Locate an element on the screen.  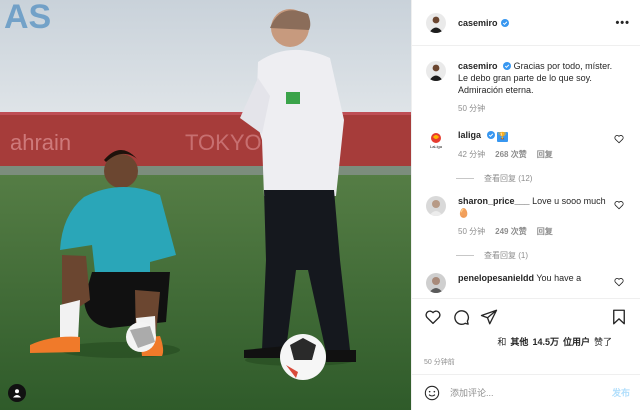
view-replies-button: 查看回复 (1) is located at coordinates (543, 255).